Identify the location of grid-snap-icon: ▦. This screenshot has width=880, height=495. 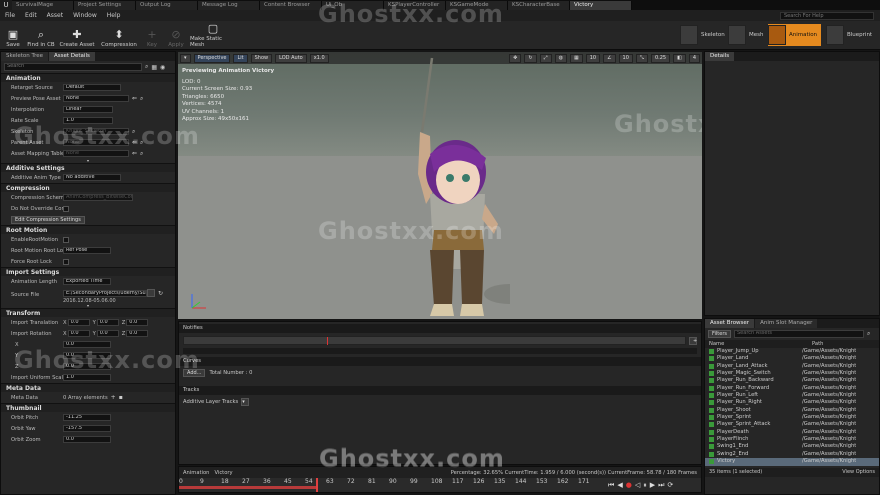
(576, 58).